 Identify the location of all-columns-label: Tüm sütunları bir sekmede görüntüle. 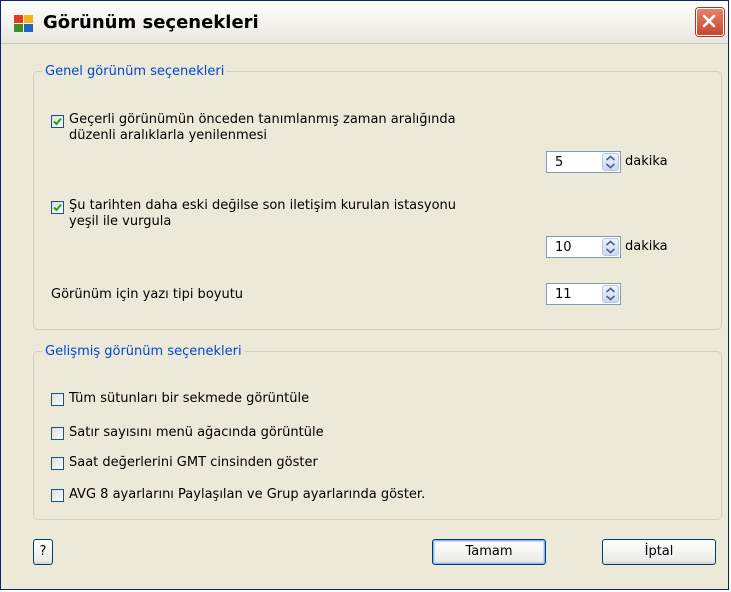
(189, 398).